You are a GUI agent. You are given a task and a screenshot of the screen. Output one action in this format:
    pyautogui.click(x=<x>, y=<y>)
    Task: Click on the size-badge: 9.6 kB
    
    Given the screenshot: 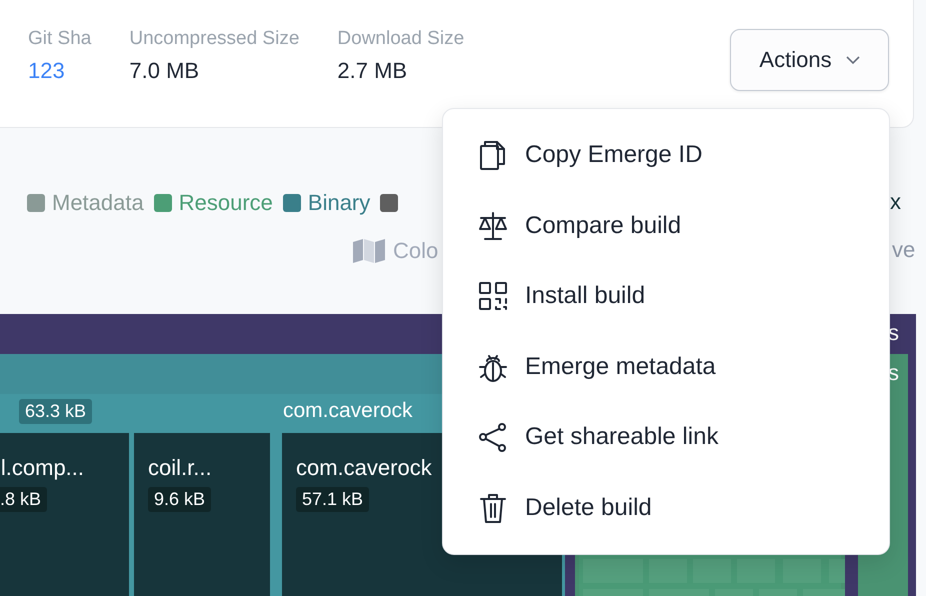 What is the action you would take?
    pyautogui.click(x=180, y=499)
    